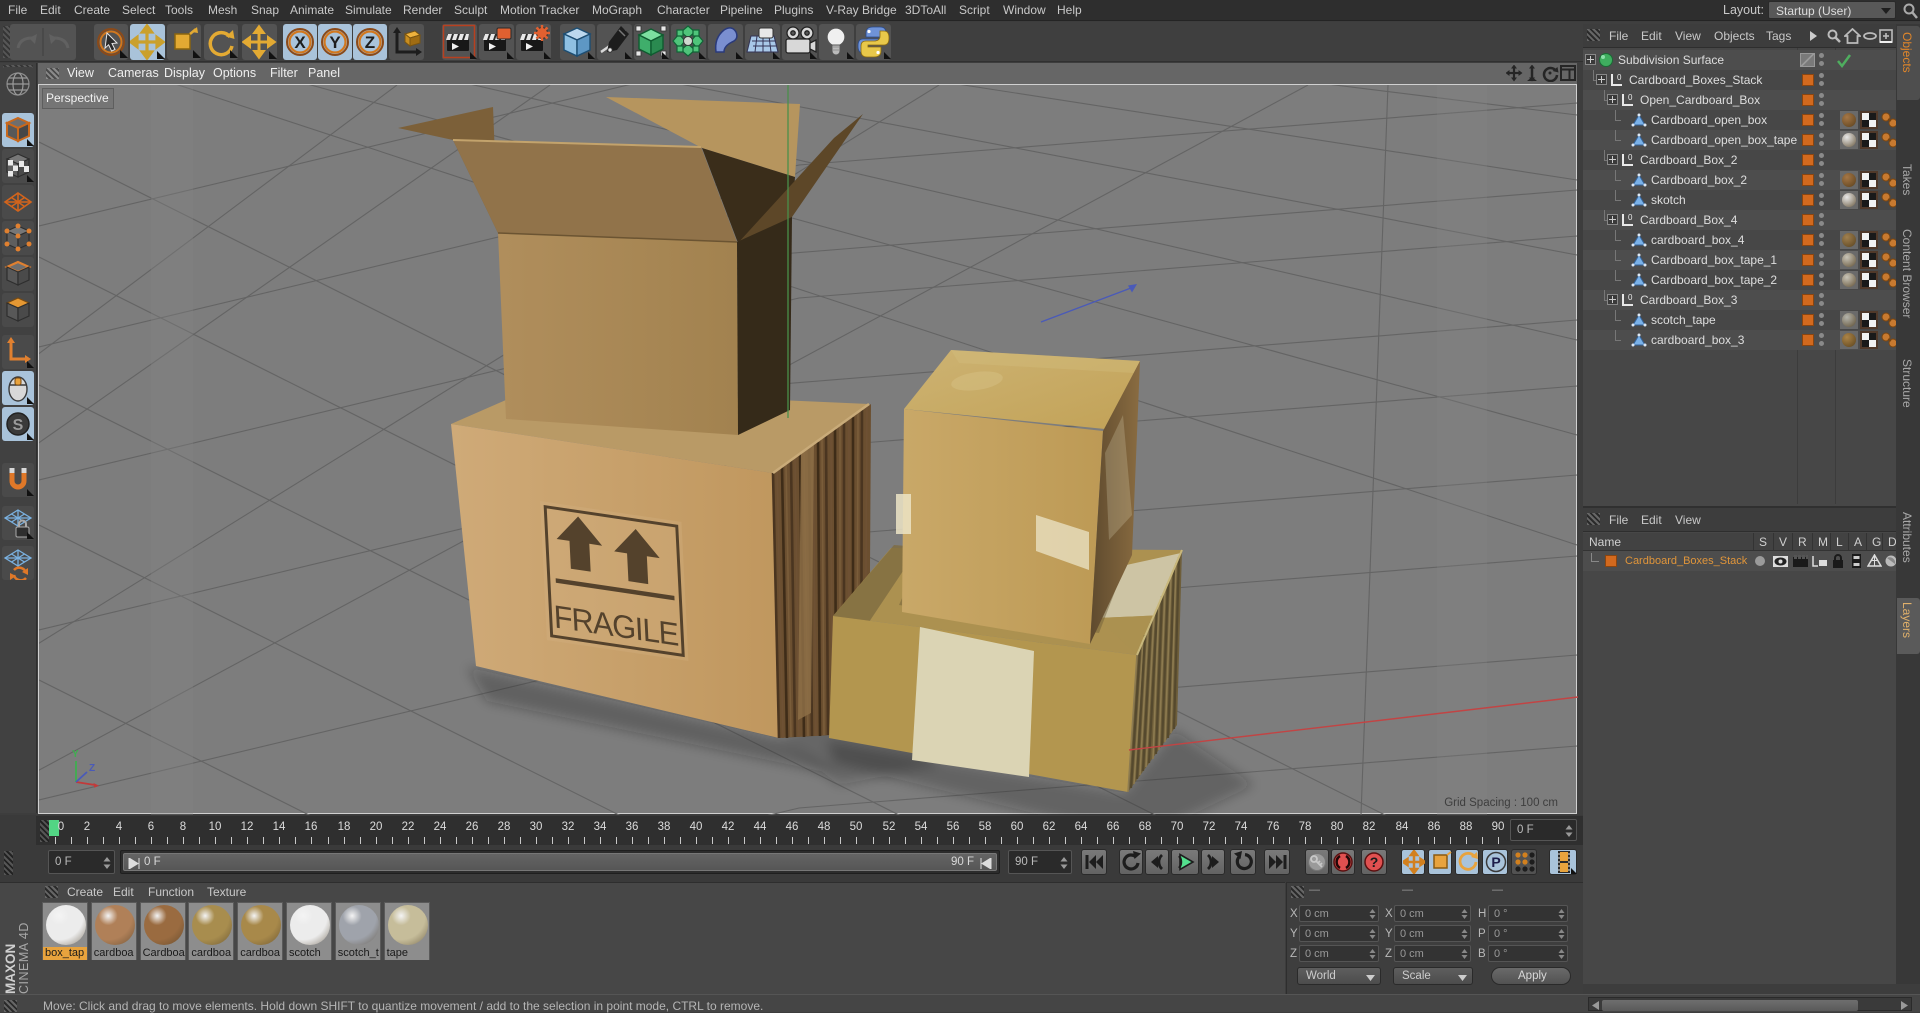 This screenshot has height=1013, width=1920. I want to click on svg-text: S, so click(18, 425).